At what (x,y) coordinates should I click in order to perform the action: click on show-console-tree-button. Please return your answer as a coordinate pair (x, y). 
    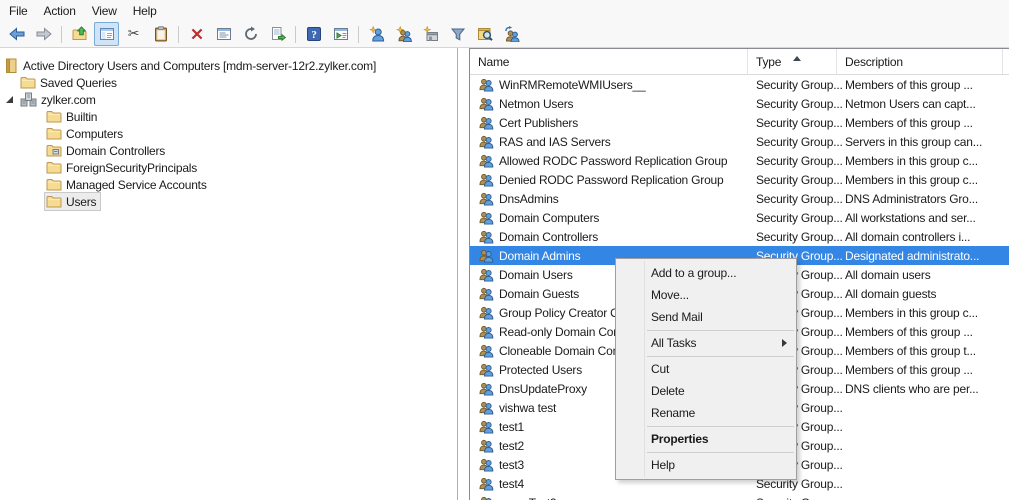
    Looking at the image, I should click on (106, 34).